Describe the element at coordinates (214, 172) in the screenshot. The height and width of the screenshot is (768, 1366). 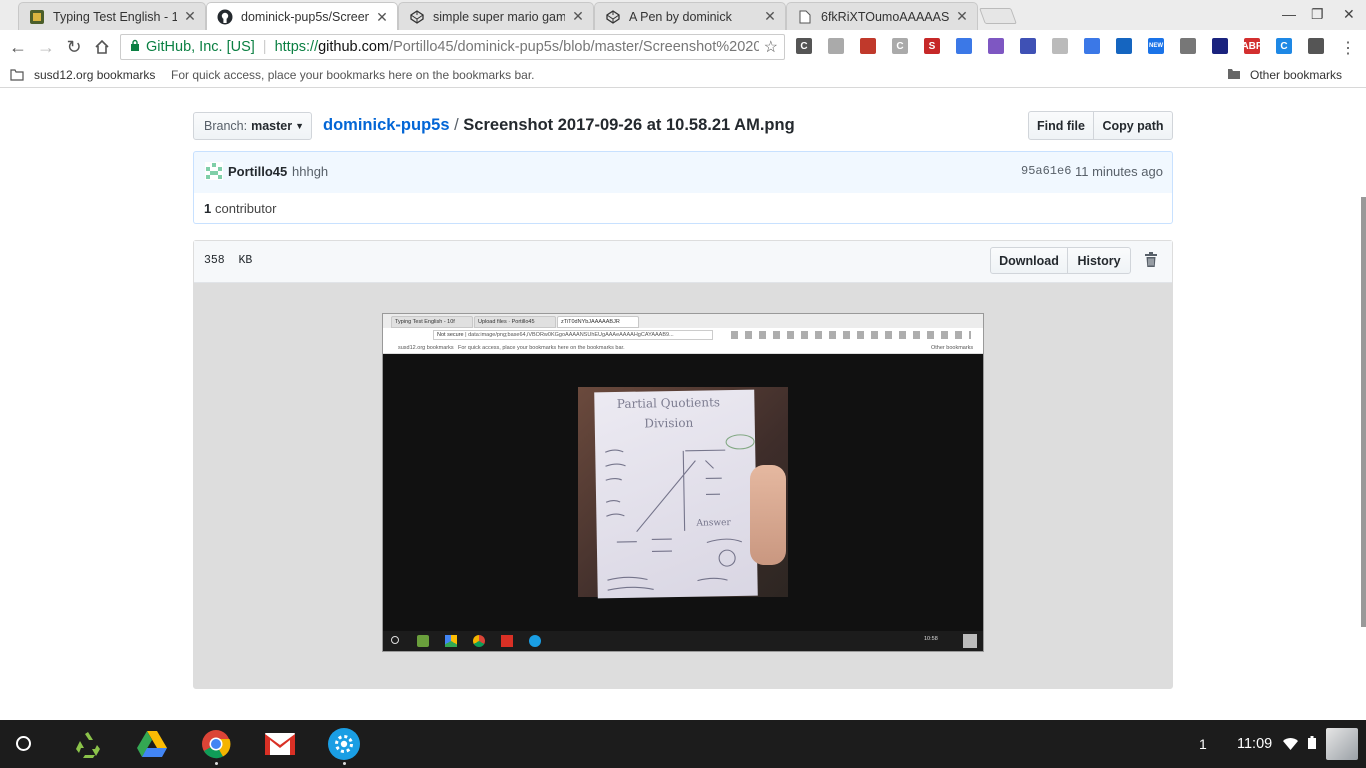
I see `avatar` at that location.